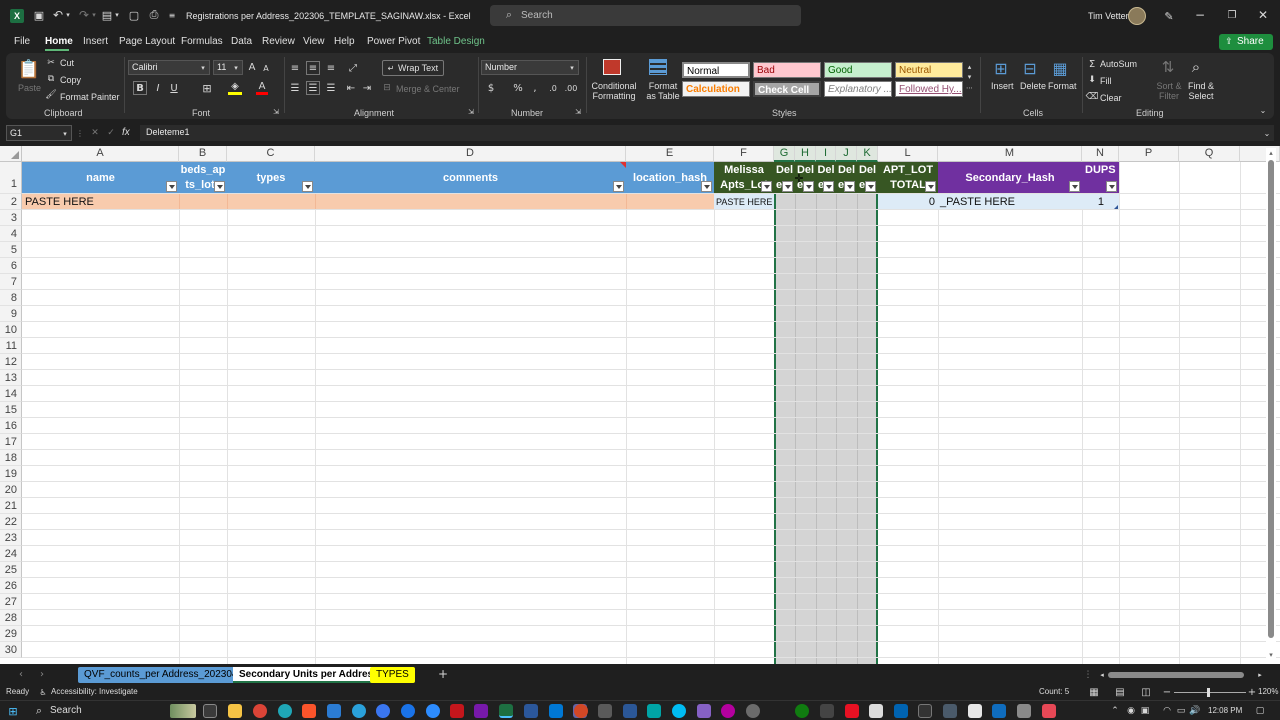 The width and height of the screenshot is (1280, 720). Describe the element at coordinates (1232, 15) in the screenshot. I see `restore-icon: ❐` at that location.